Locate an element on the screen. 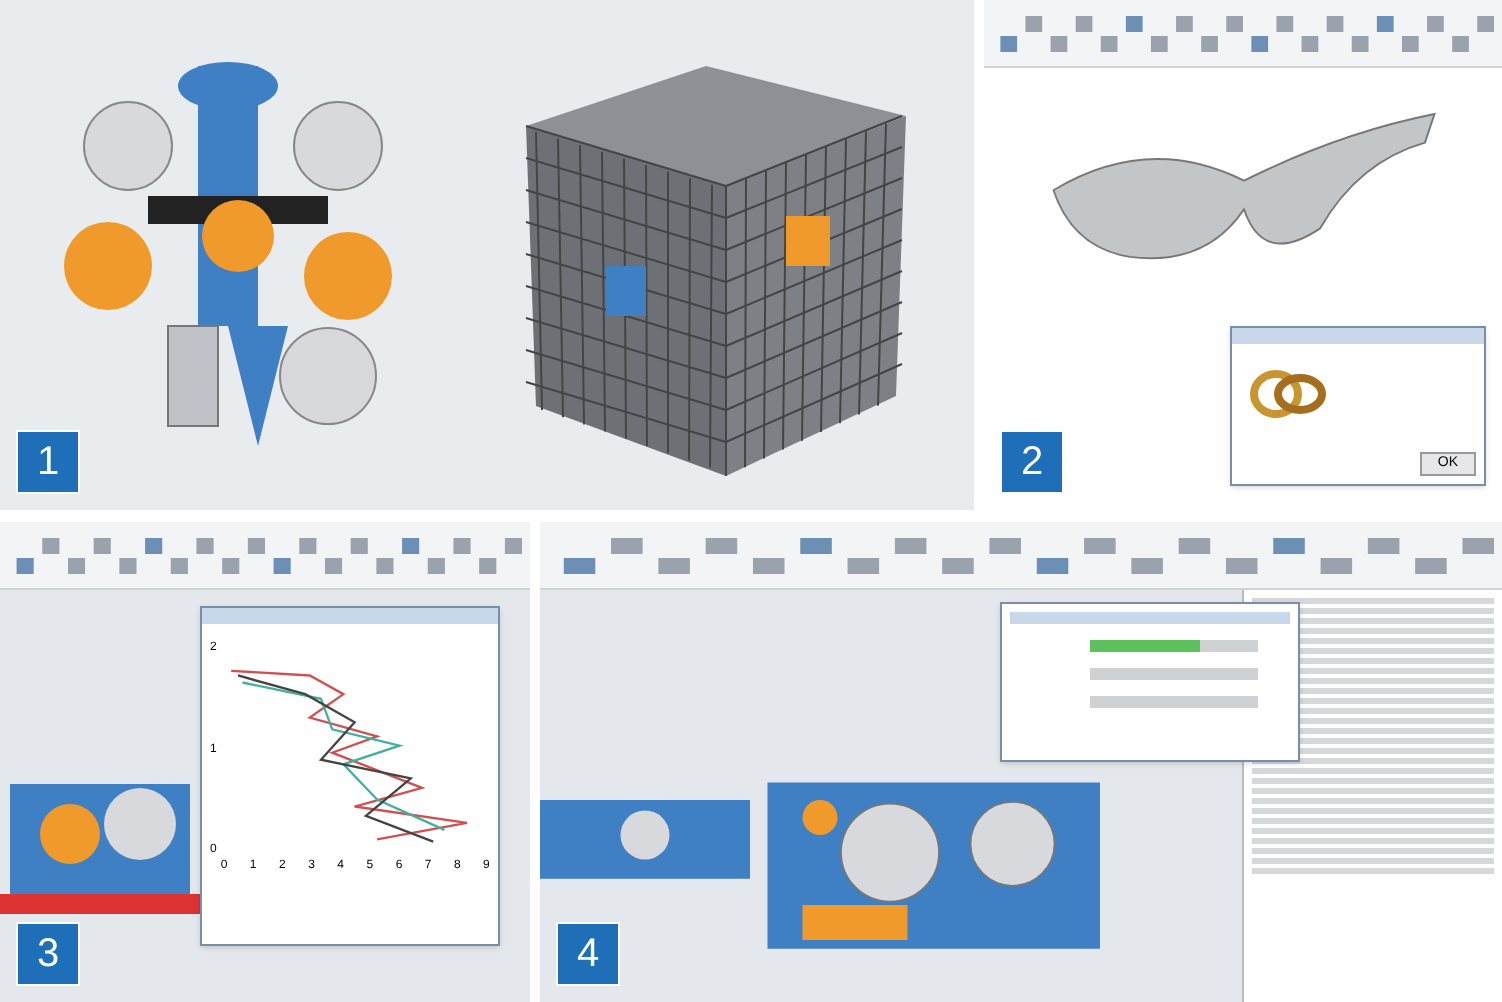 Image resolution: width=1502 pixels, height=1002 pixels. rings-icon is located at coordinates (1288, 393).